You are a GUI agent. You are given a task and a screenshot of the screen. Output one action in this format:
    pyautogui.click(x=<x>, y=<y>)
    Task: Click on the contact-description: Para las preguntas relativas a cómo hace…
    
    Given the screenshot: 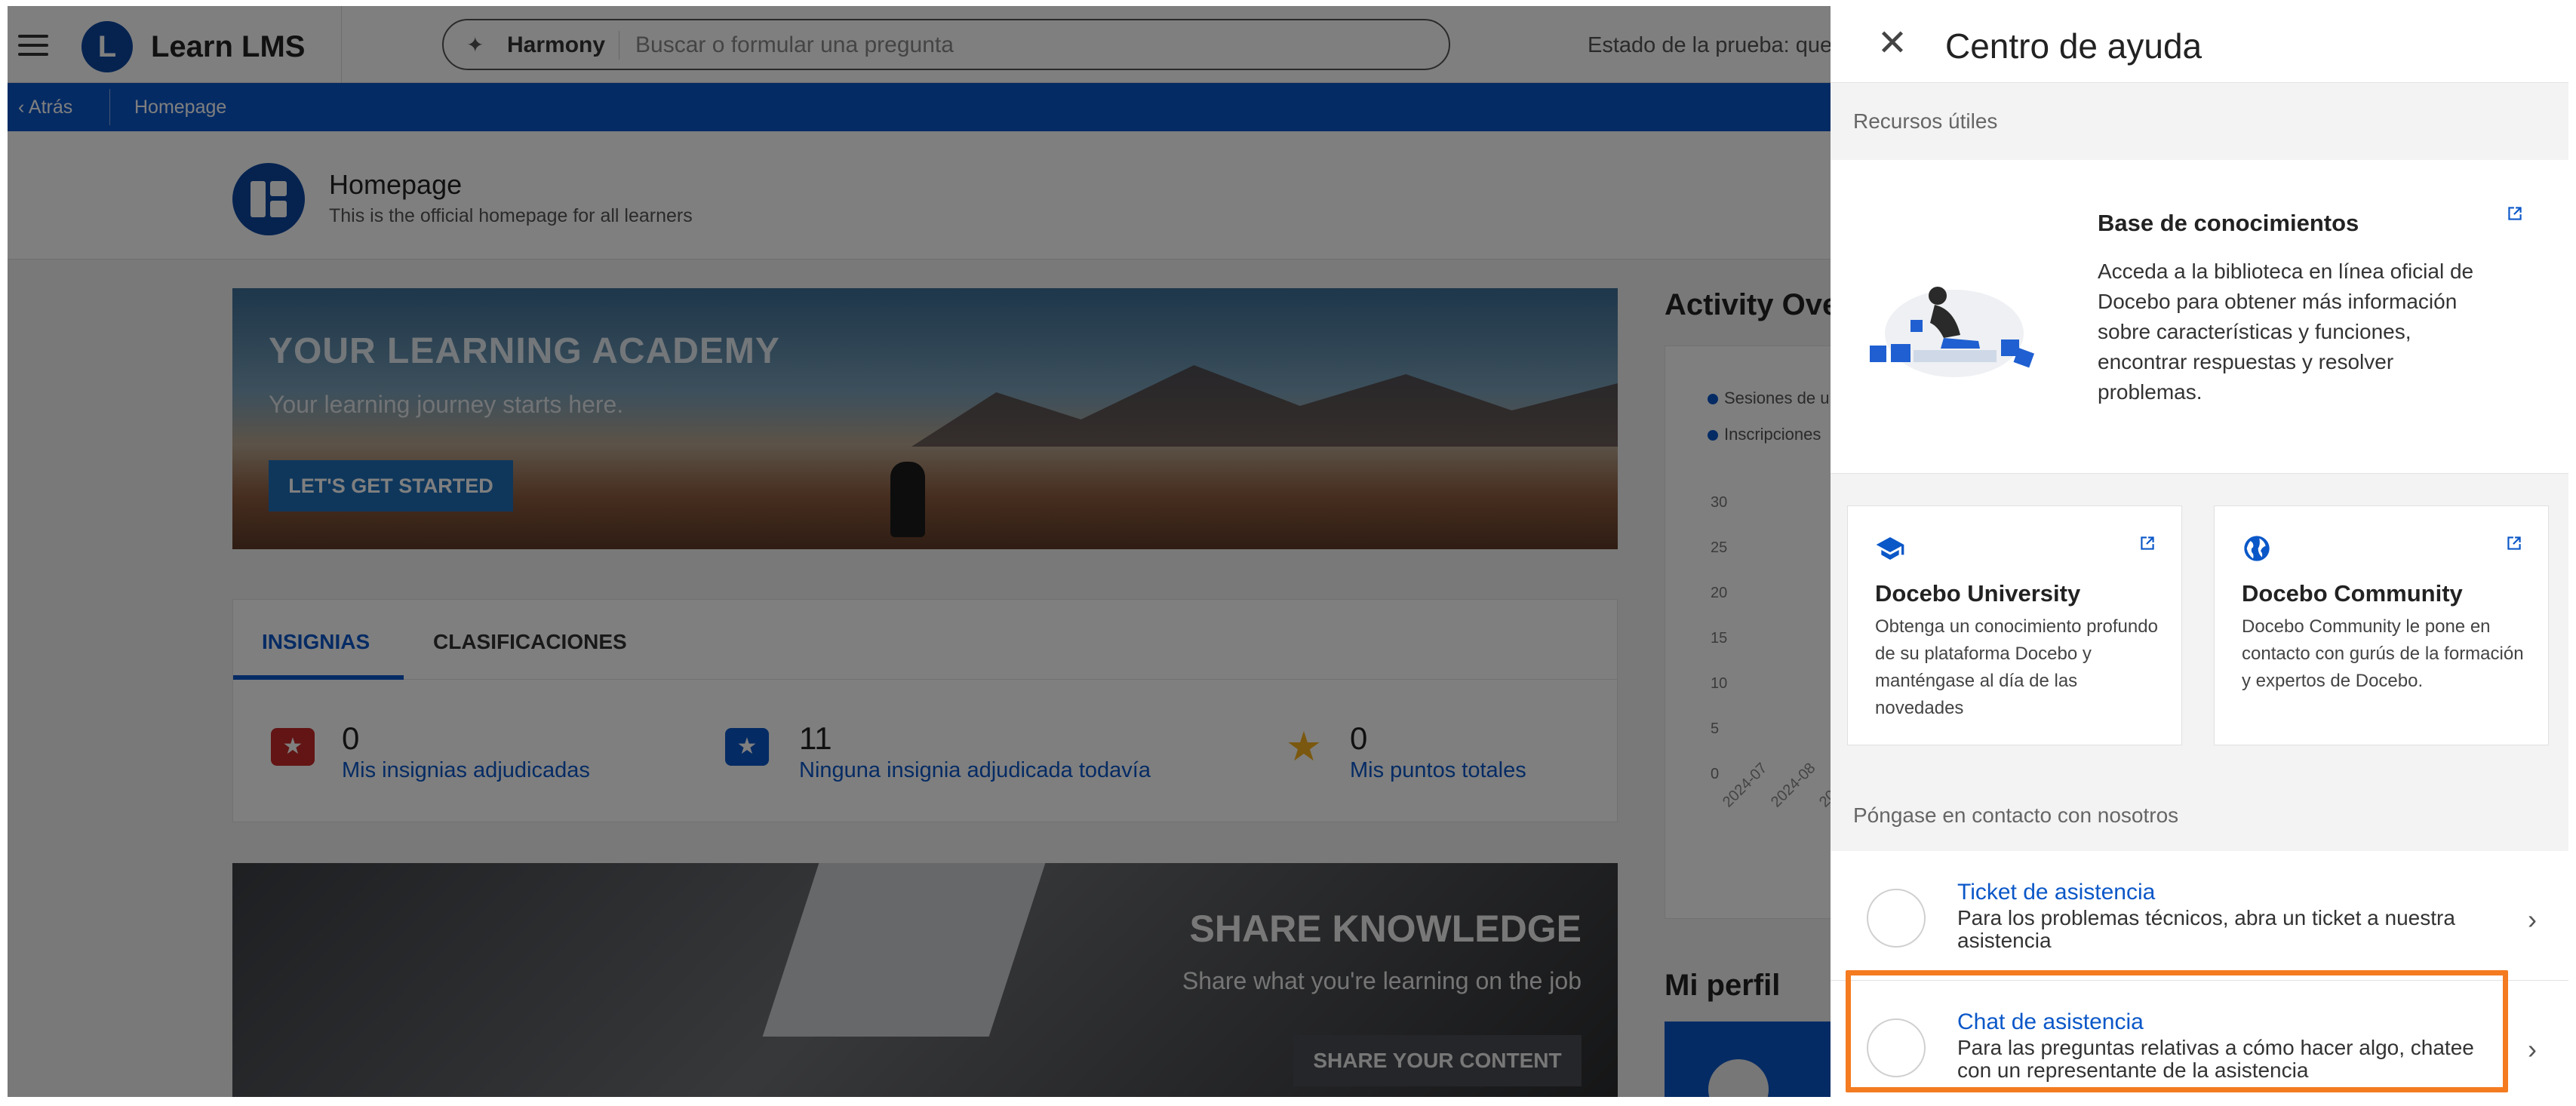 What is the action you would take?
    pyautogui.click(x=2215, y=1059)
    